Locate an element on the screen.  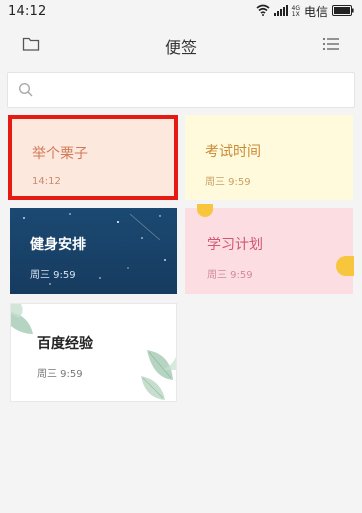
wifi-icon is located at coordinates (263, 11).